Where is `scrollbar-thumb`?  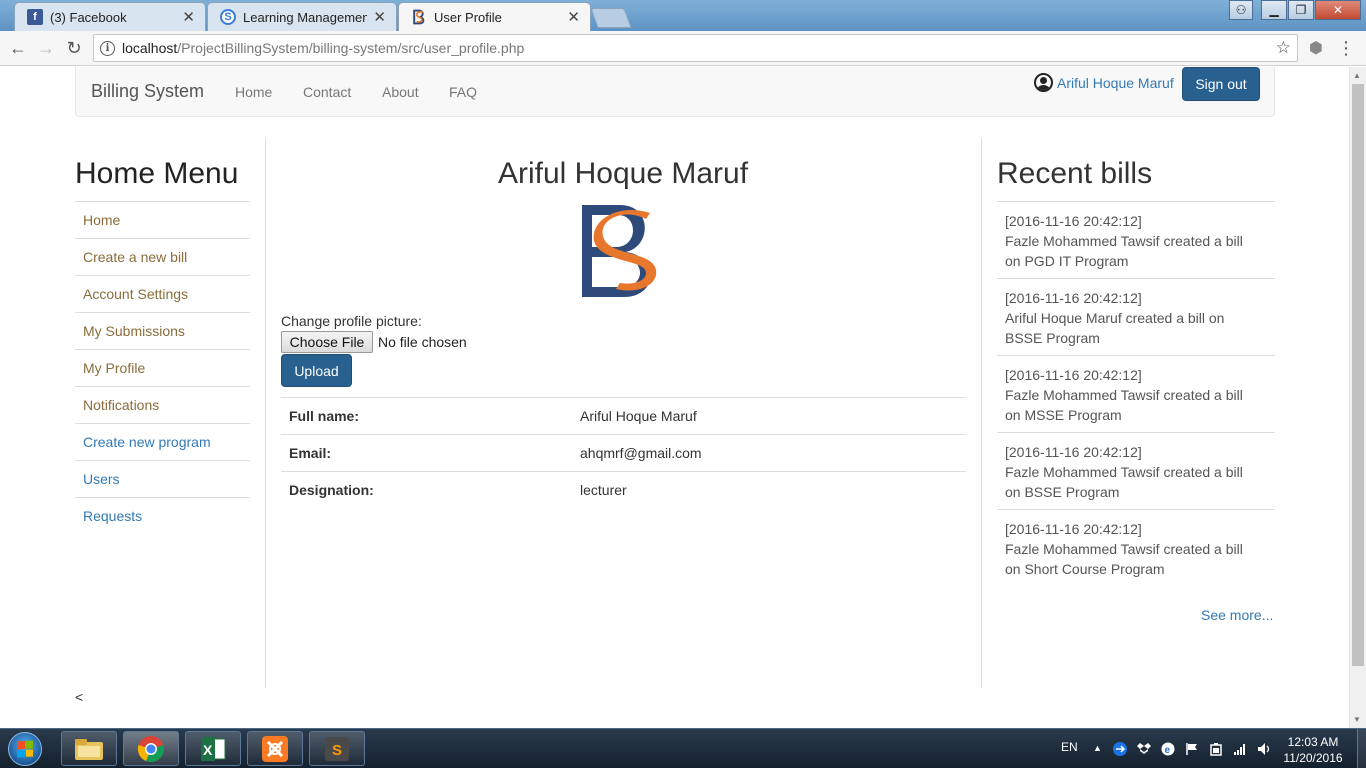 scrollbar-thumb is located at coordinates (1358, 375).